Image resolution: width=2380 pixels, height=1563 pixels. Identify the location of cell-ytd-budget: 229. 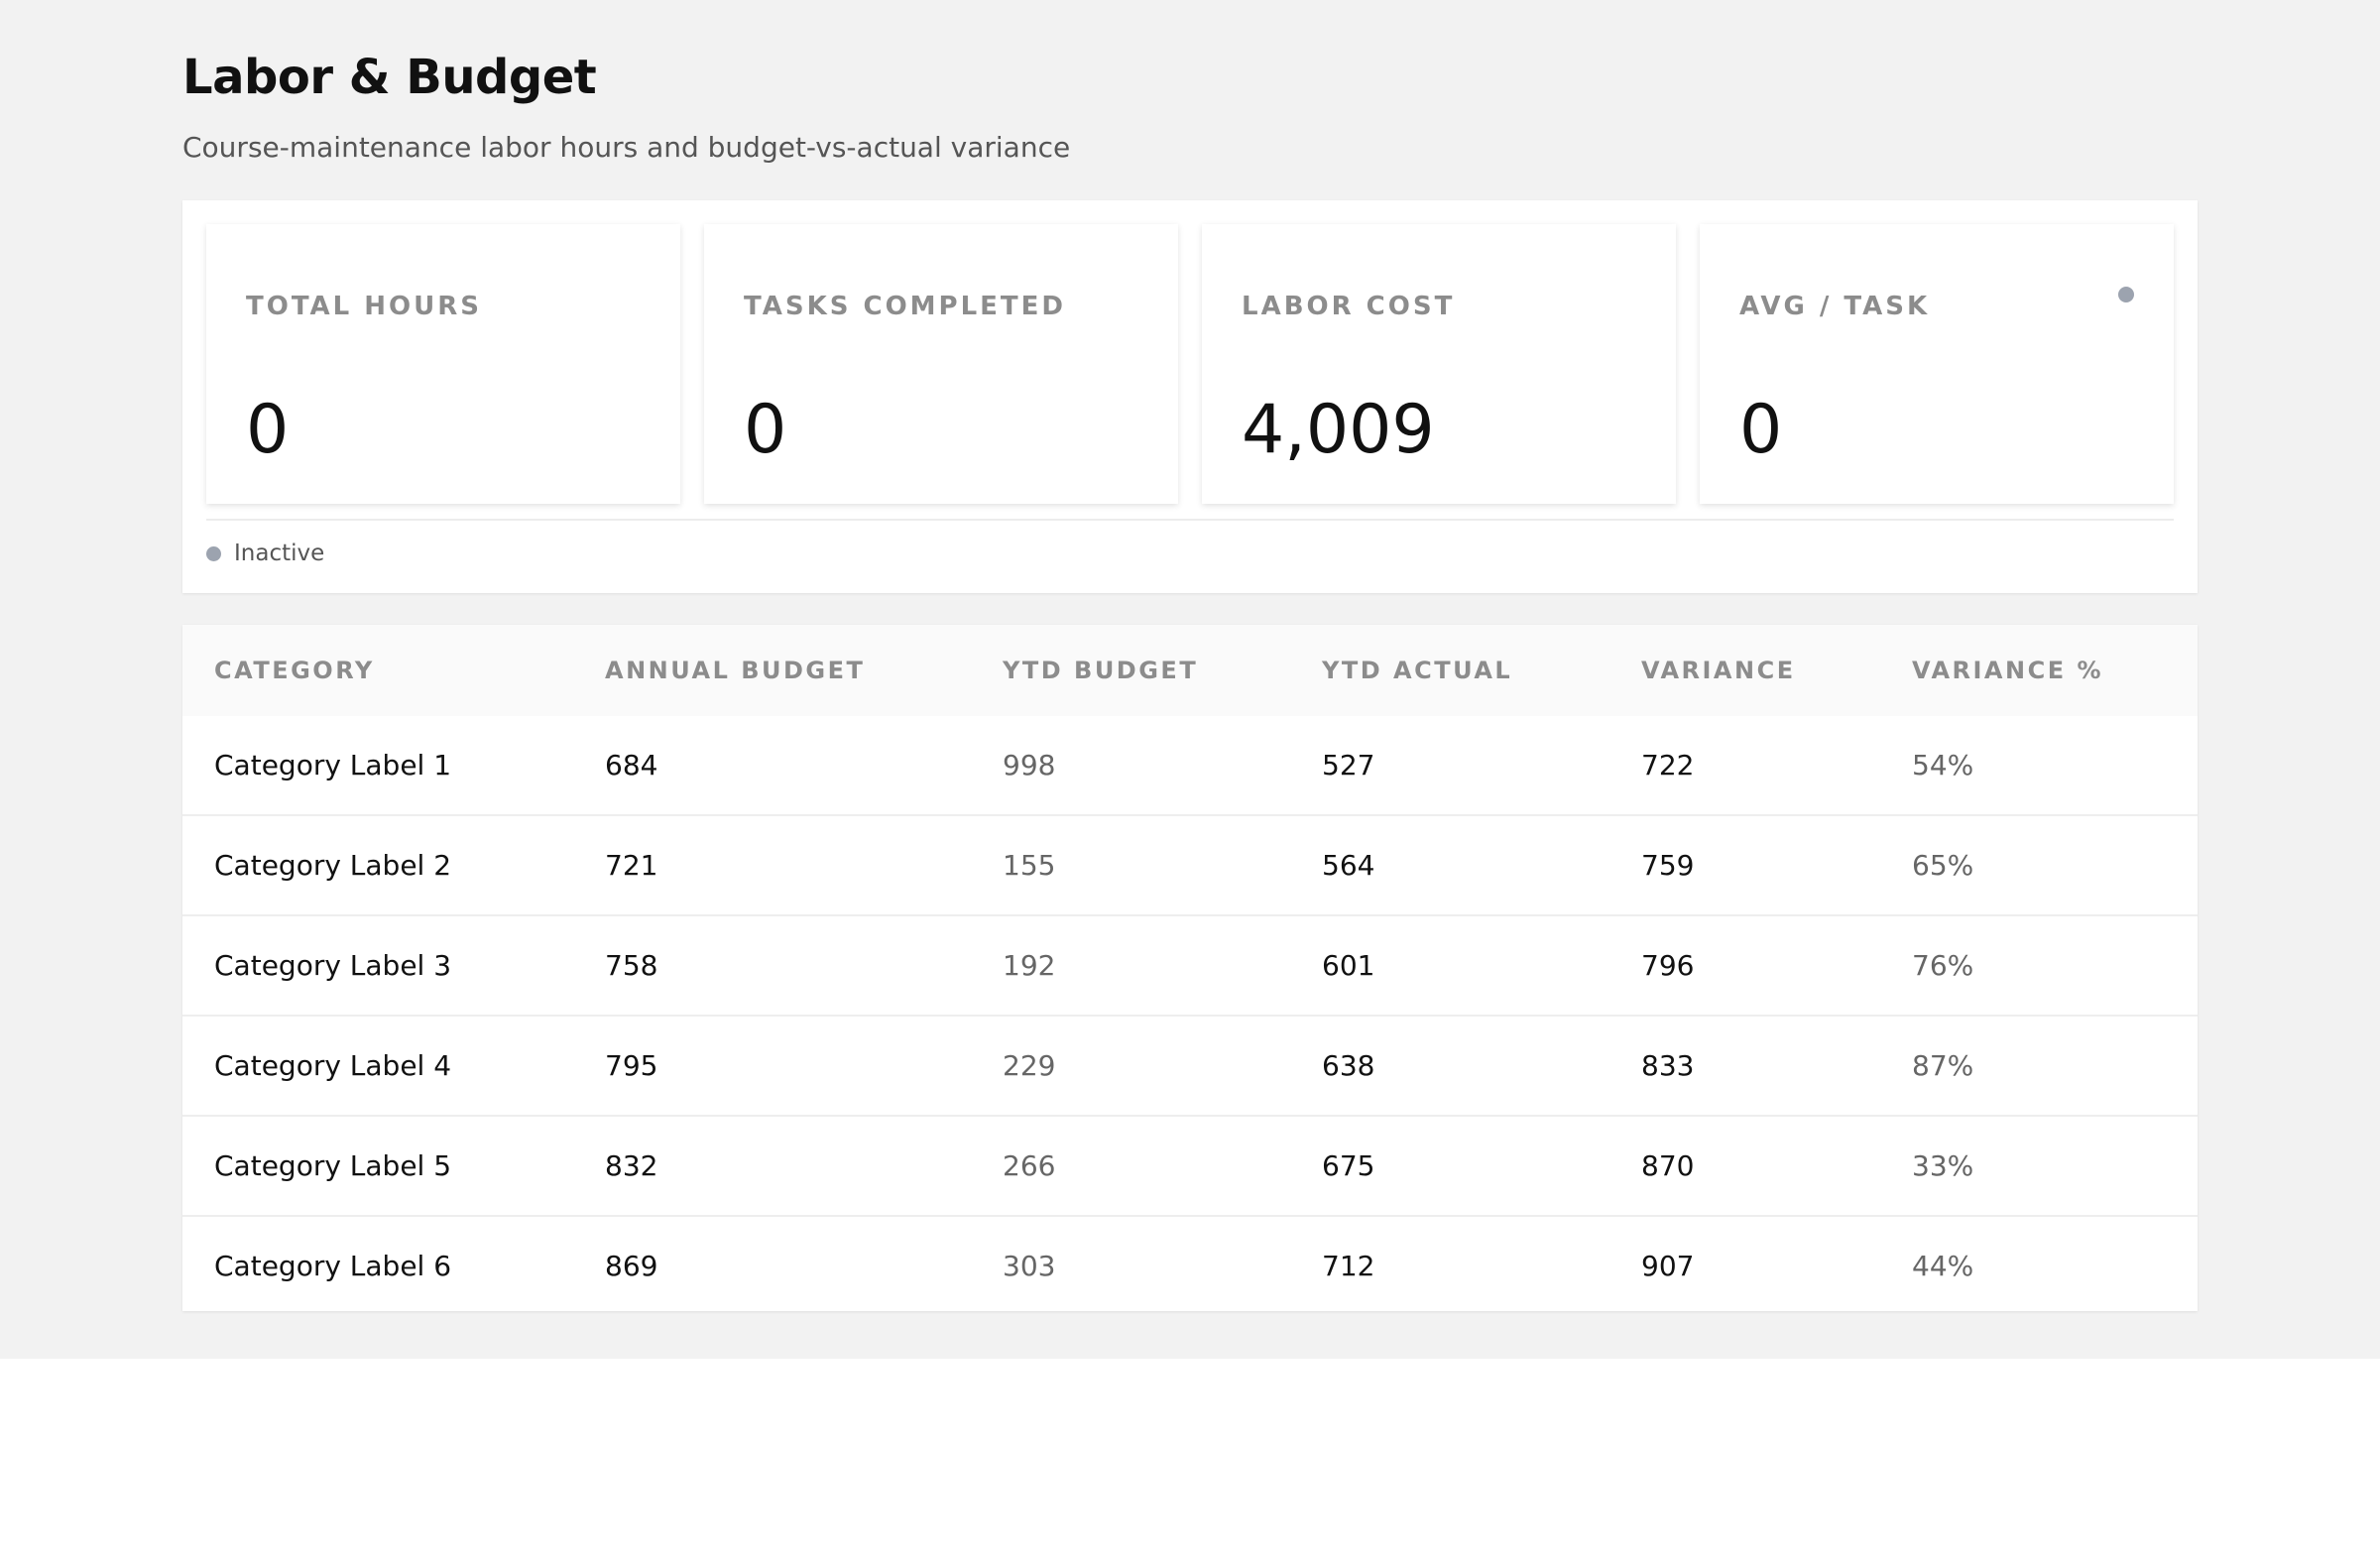
(1130, 1065).